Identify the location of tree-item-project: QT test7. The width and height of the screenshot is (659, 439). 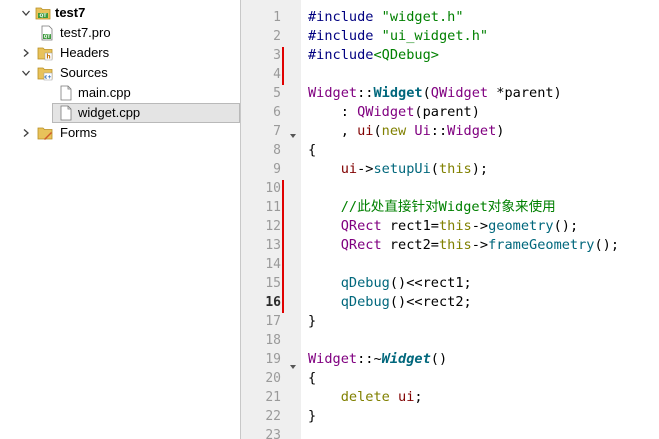
(120, 13).